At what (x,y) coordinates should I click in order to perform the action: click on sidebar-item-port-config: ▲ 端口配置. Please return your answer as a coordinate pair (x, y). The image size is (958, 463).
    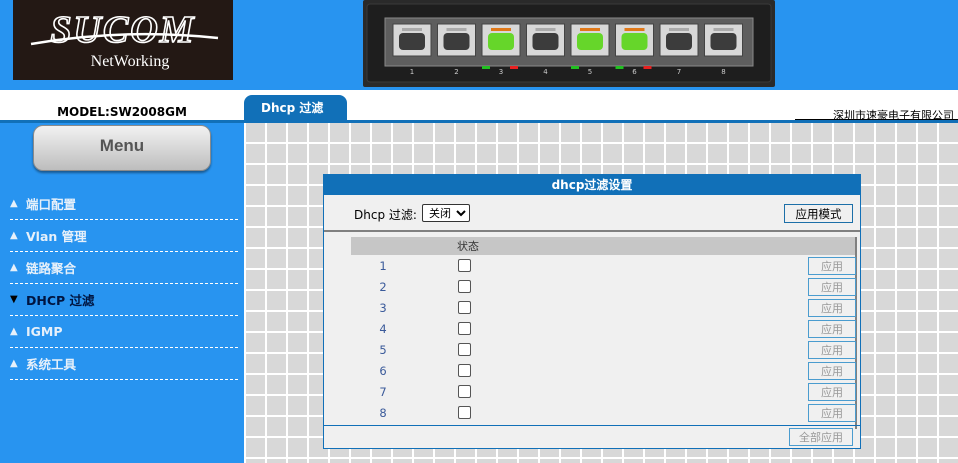
    Looking at the image, I should click on (124, 204).